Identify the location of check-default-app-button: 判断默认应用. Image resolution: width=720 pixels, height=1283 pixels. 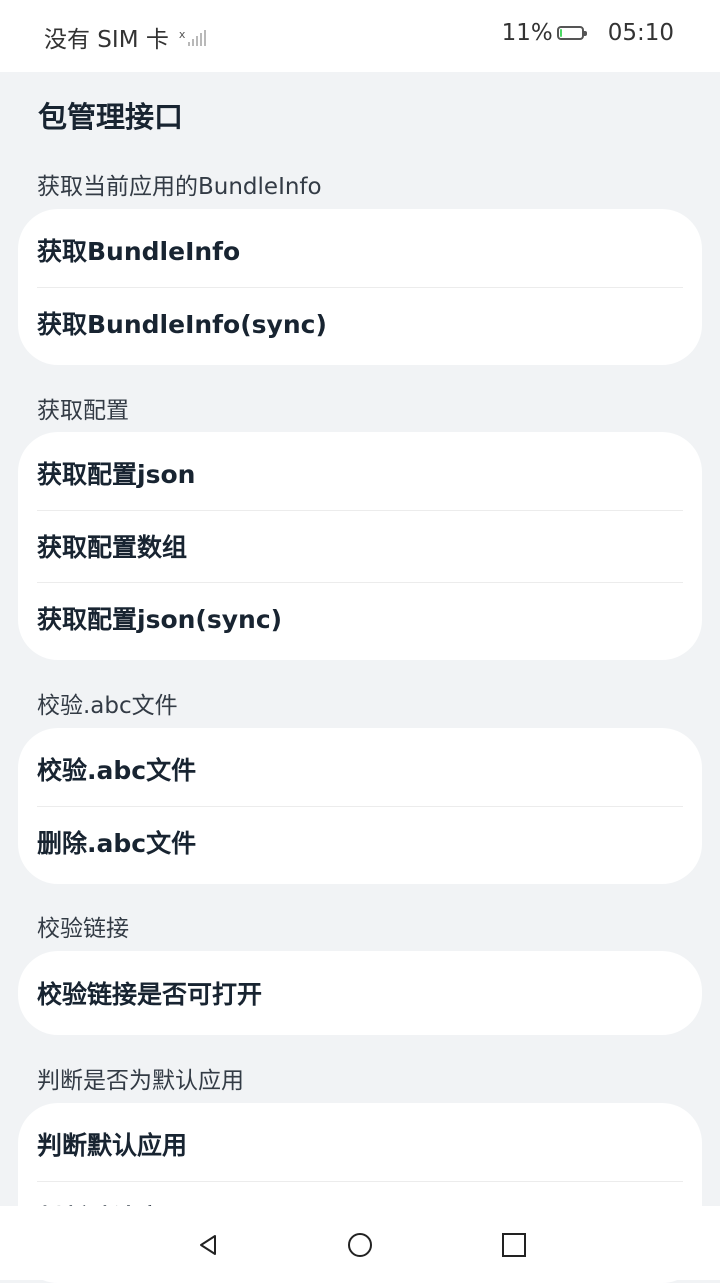
(360, 1142).